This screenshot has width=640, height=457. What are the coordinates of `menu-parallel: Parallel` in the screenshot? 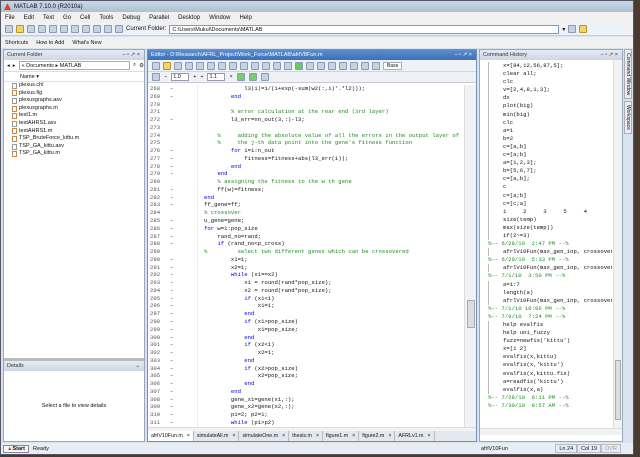 It's located at (159, 18).